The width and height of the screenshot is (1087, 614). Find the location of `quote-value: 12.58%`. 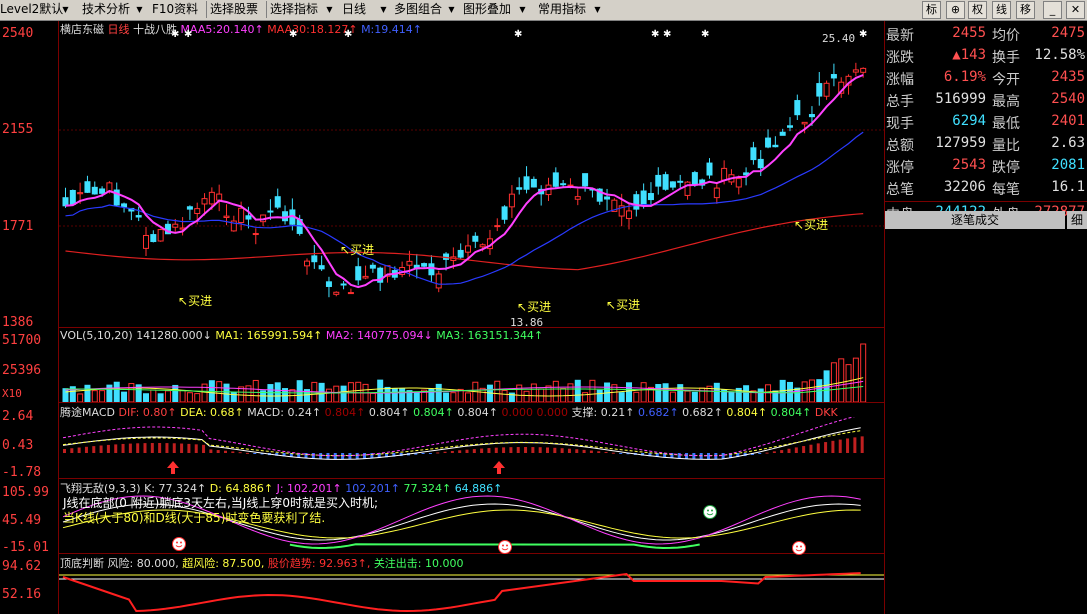

quote-value: 12.58% is located at coordinates (1059, 55).